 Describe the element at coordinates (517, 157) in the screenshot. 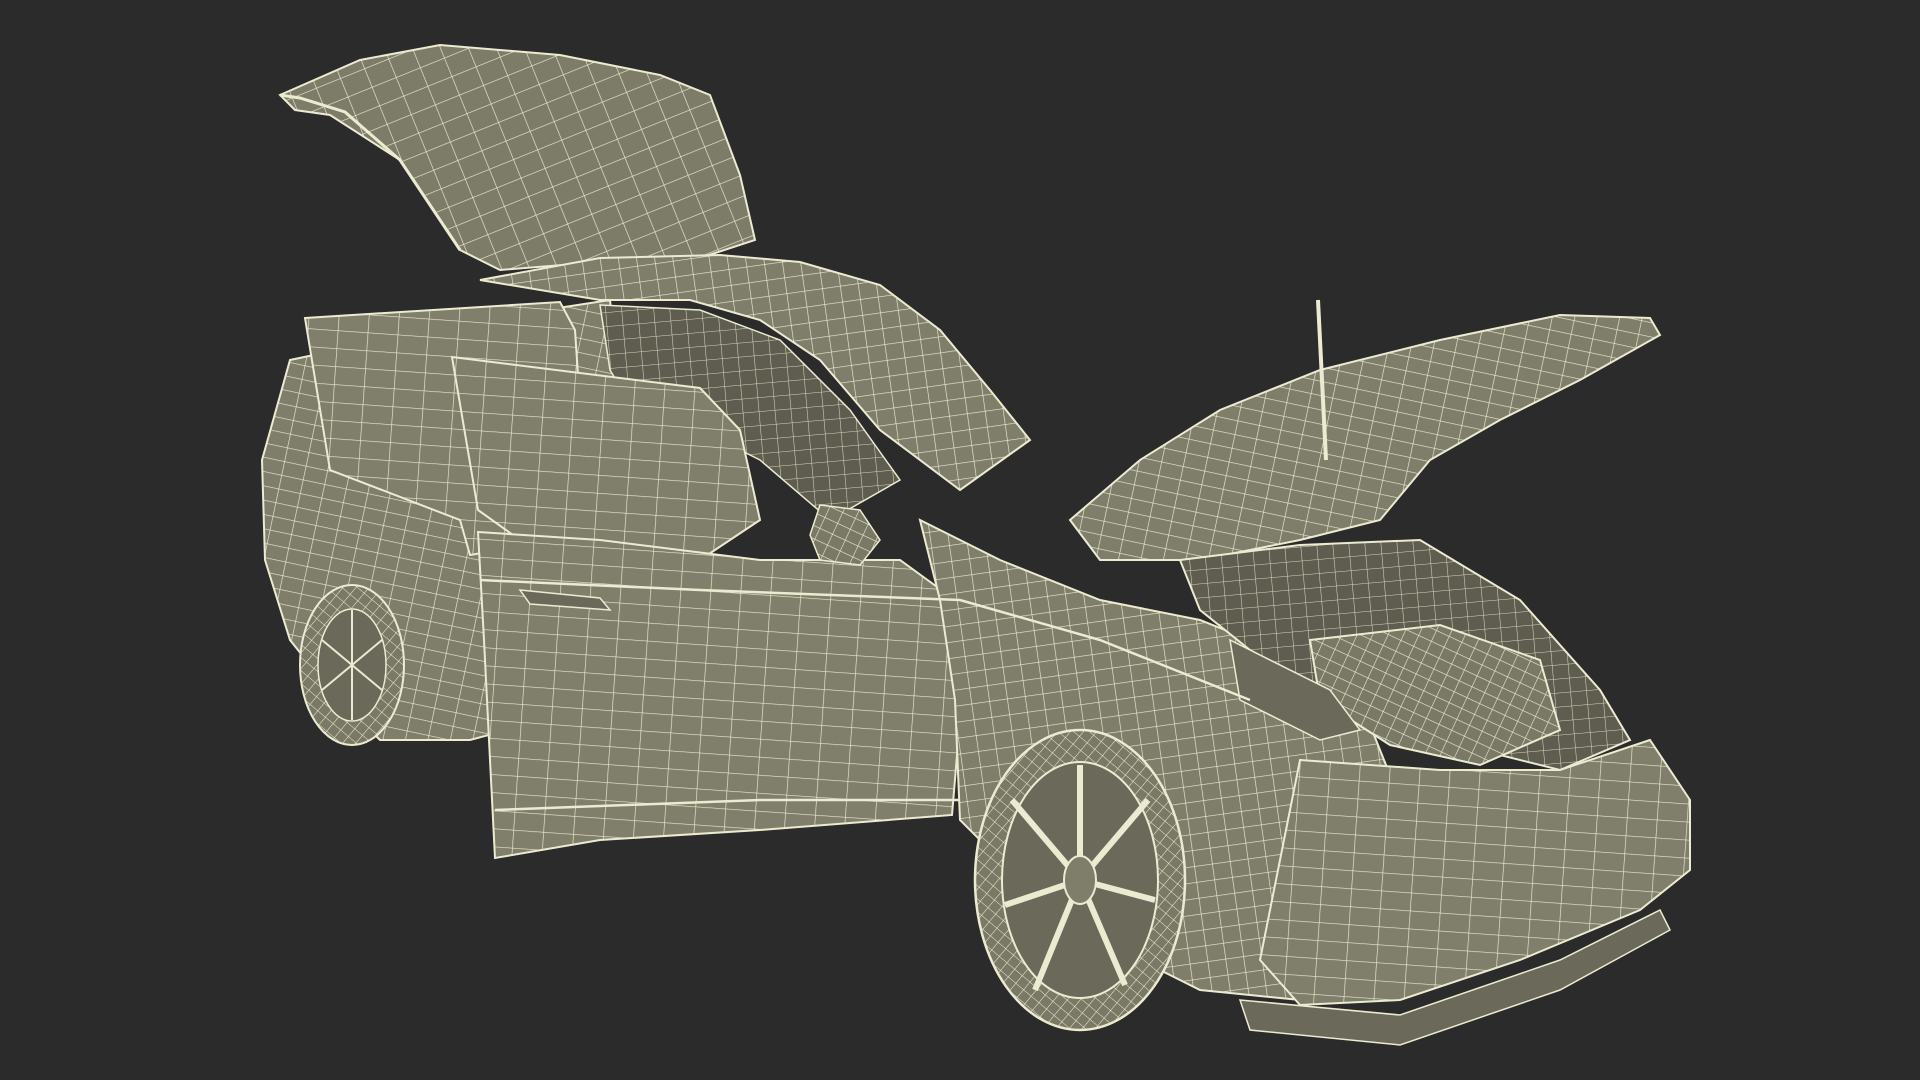

I see `liftgate-open` at that location.